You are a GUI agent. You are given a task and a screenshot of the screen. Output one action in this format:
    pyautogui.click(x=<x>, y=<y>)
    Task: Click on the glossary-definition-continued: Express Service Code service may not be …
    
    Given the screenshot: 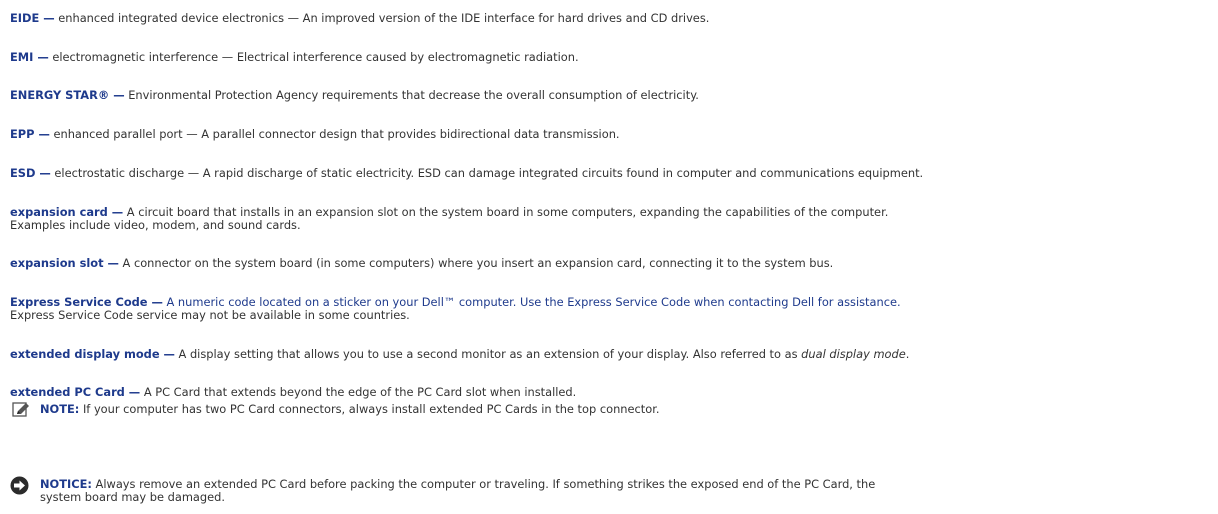 What is the action you would take?
    pyautogui.click(x=210, y=315)
    